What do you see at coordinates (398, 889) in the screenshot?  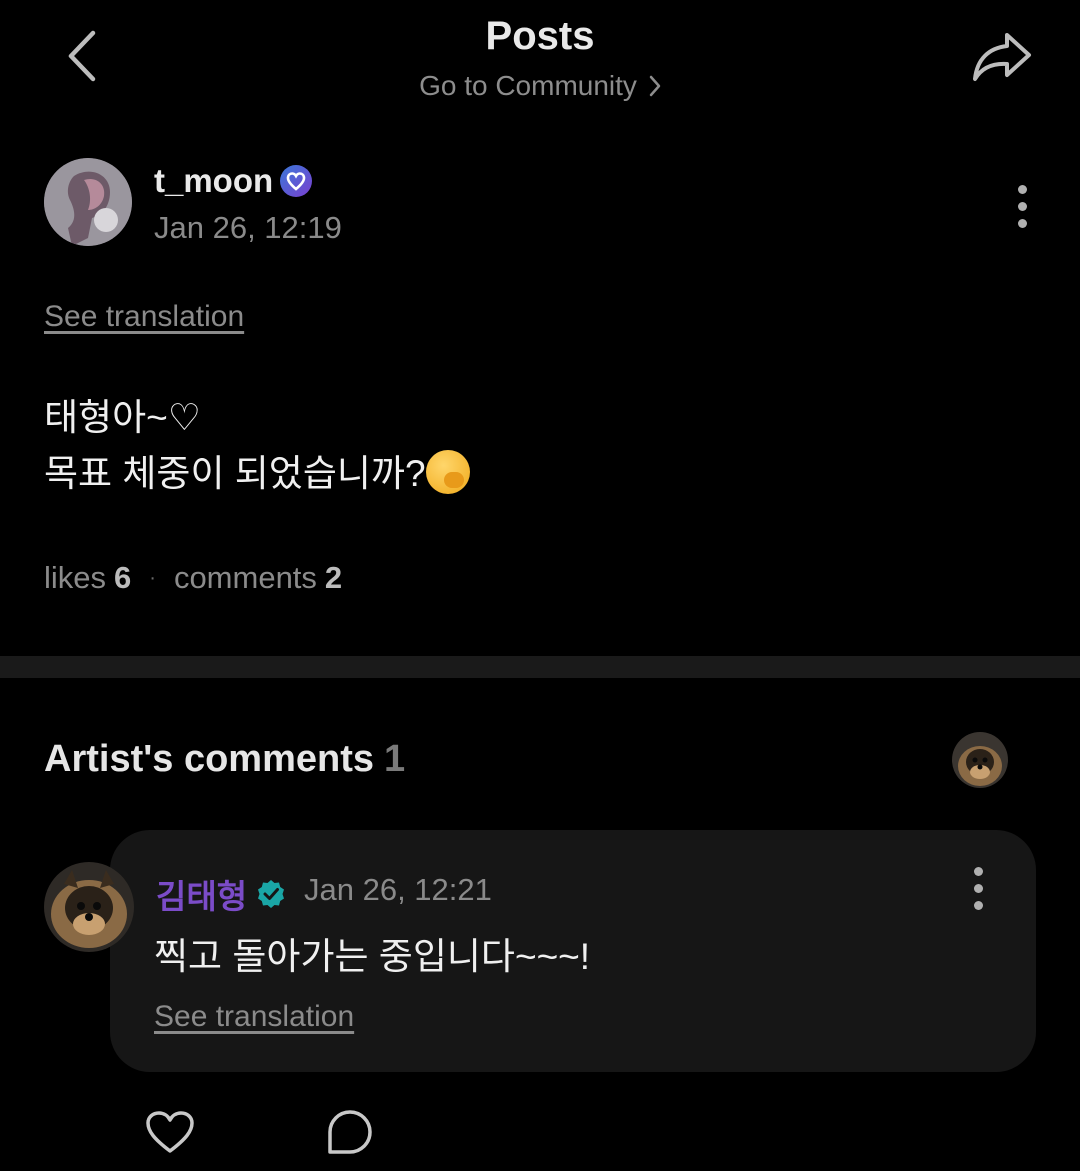 I see `comment-timestamp: Jan 26, 12:21` at bounding box center [398, 889].